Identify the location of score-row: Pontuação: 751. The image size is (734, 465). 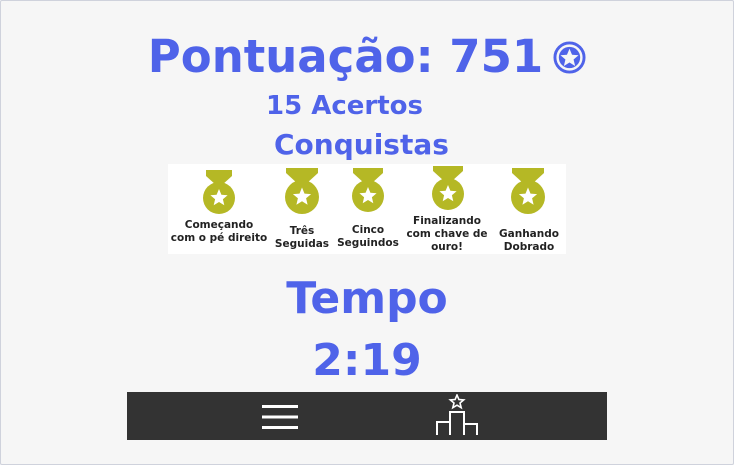
(367, 57).